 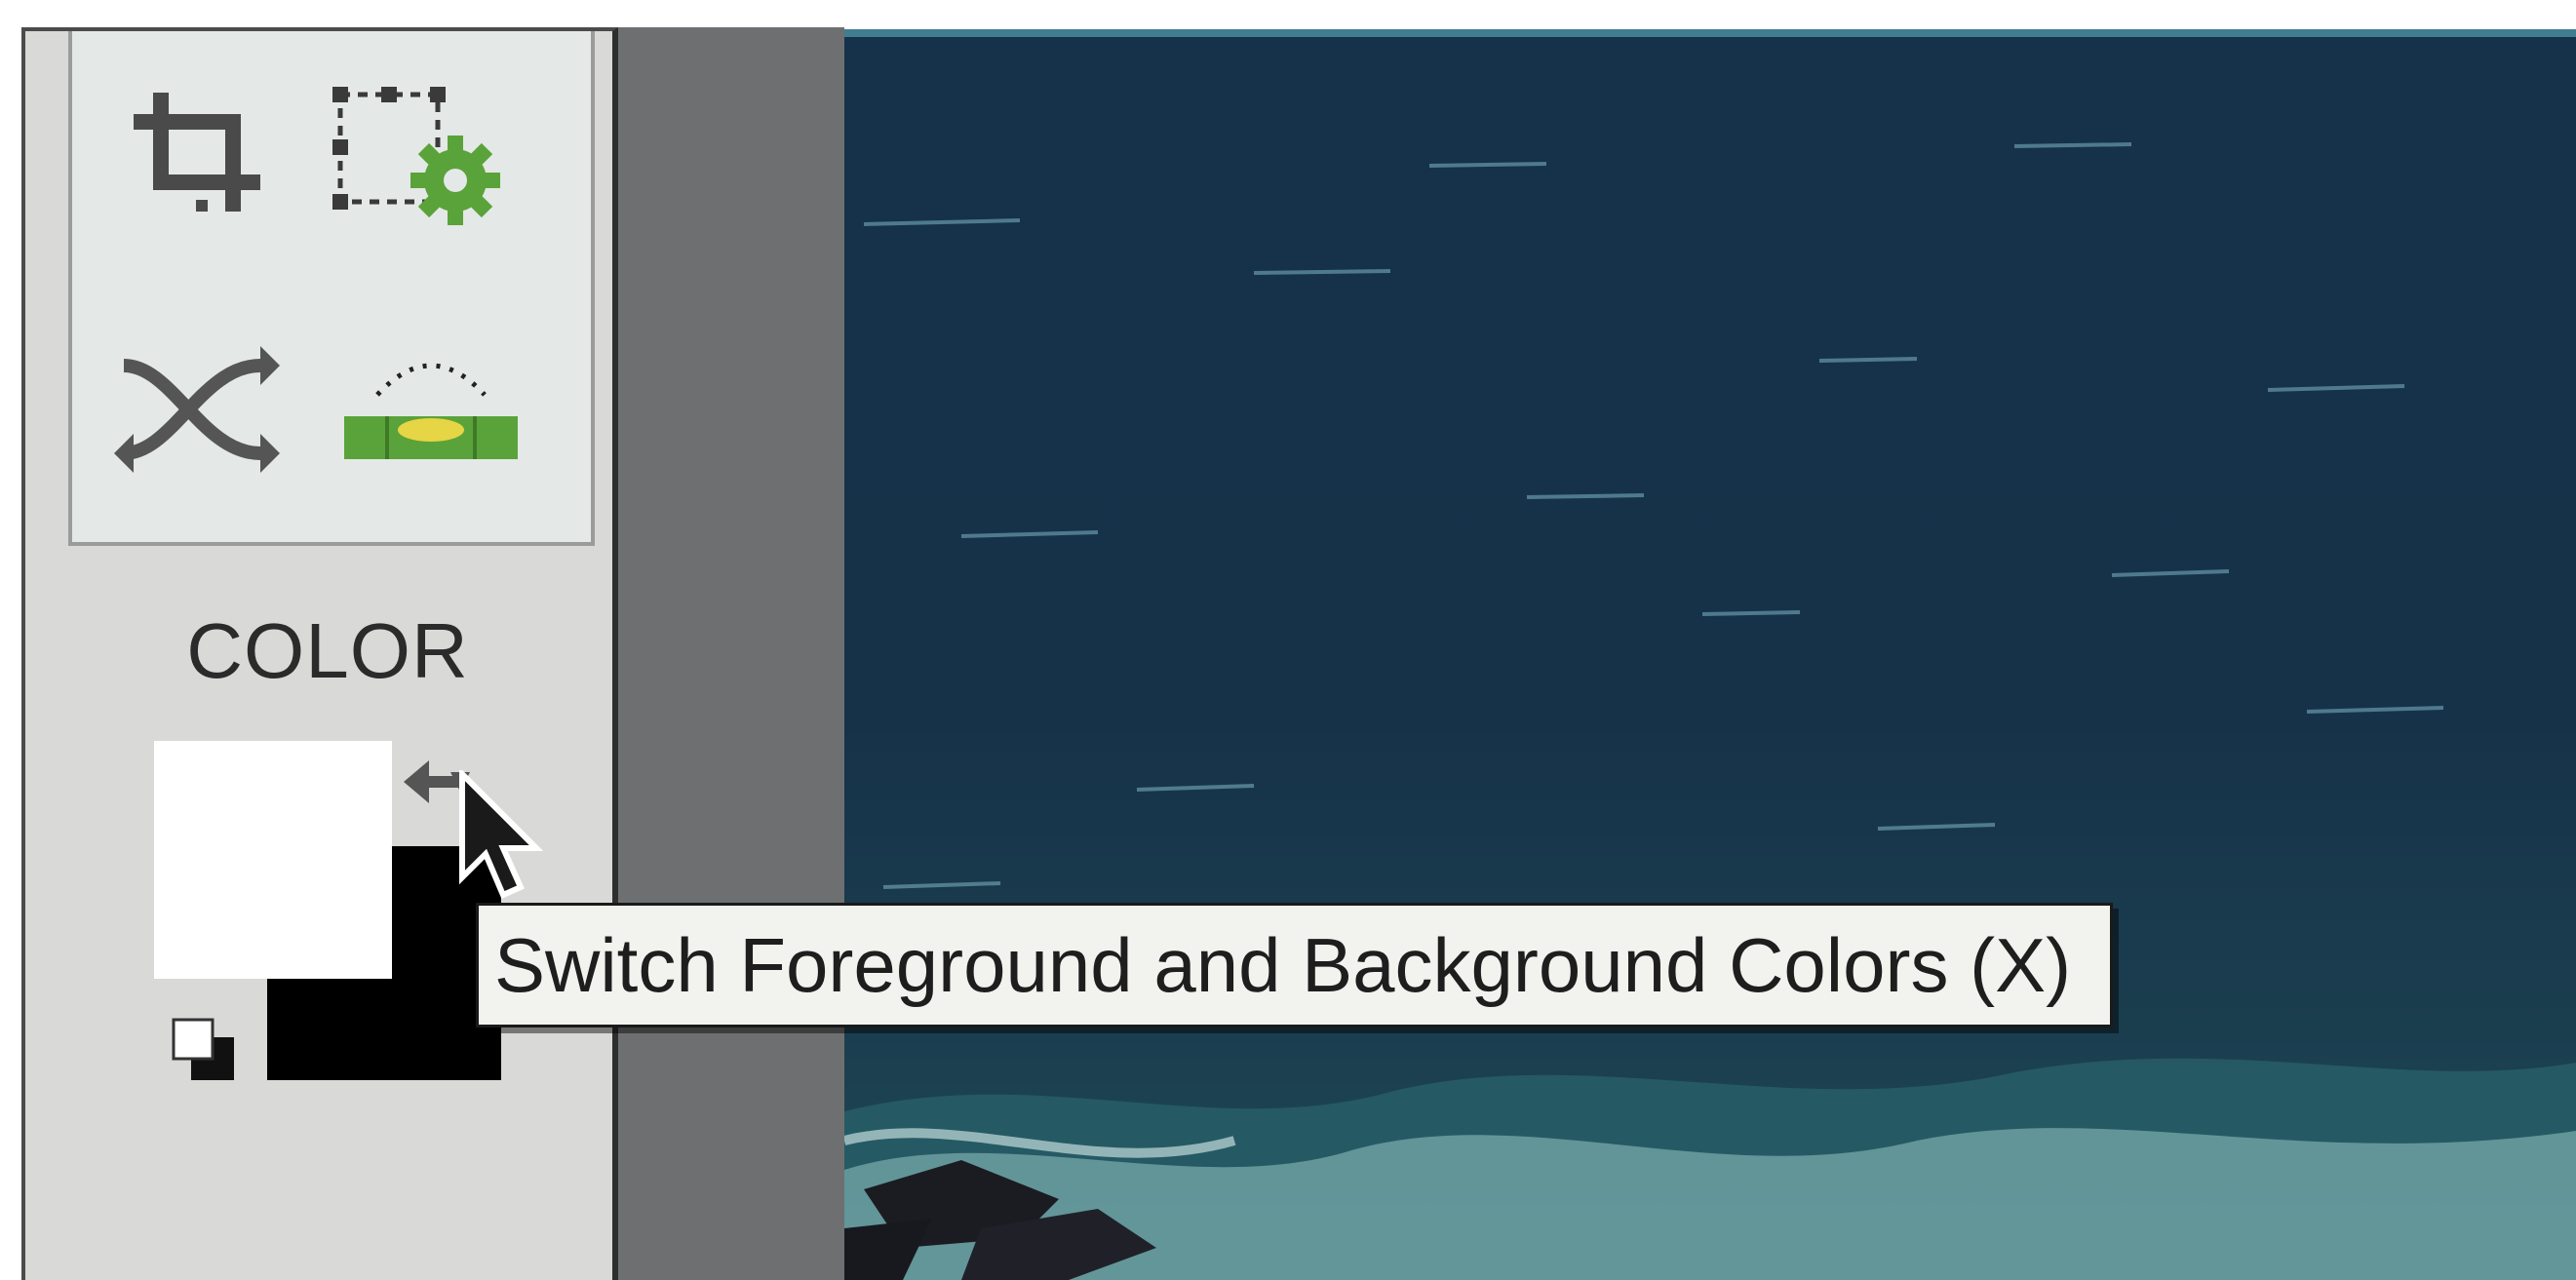 I want to click on default-colors-icon, so click(x=209, y=1057).